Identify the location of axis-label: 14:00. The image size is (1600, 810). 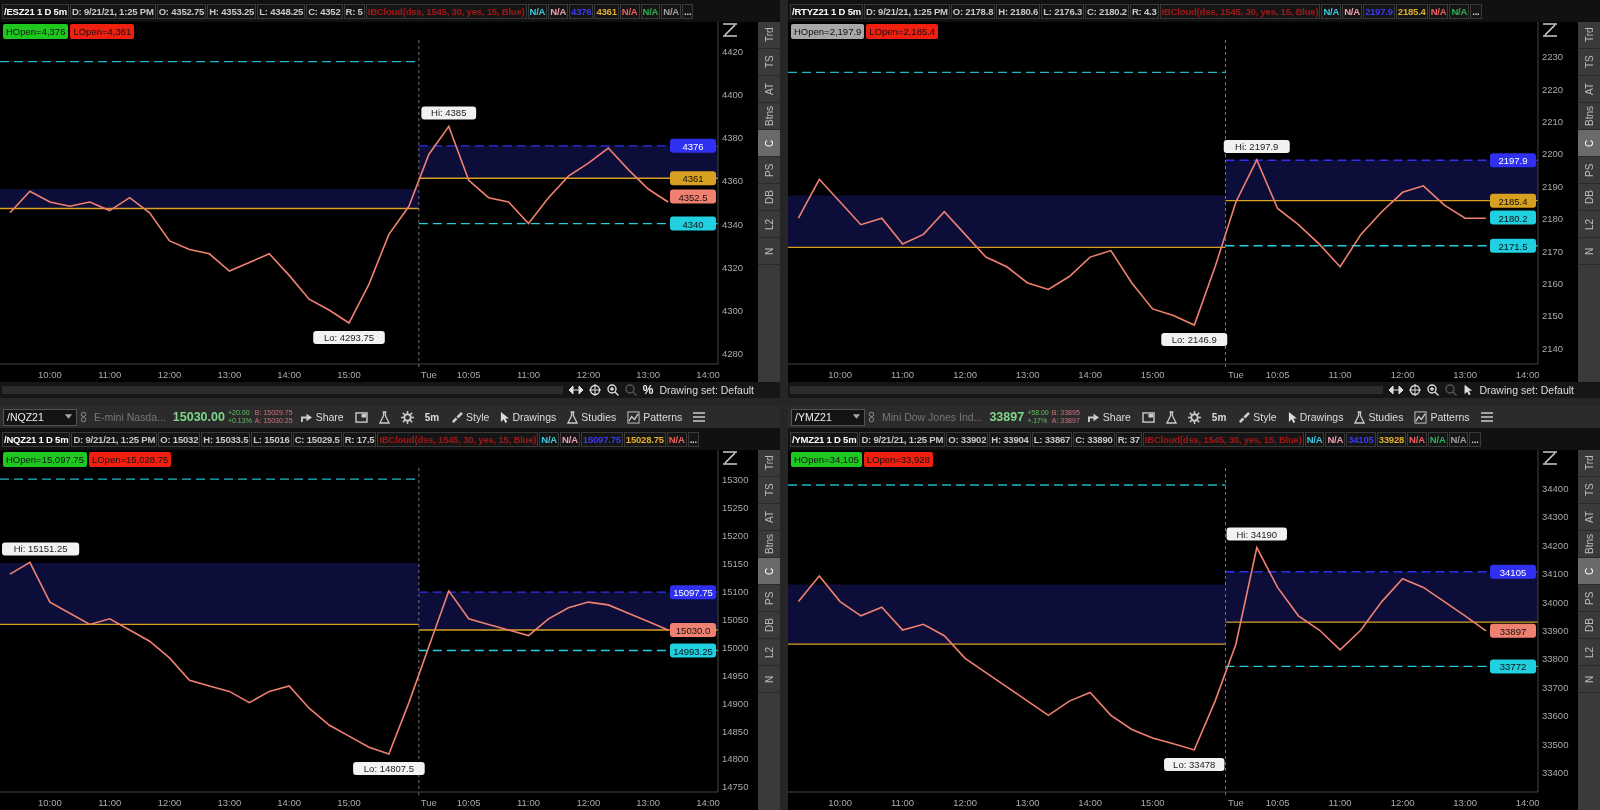
(708, 374).